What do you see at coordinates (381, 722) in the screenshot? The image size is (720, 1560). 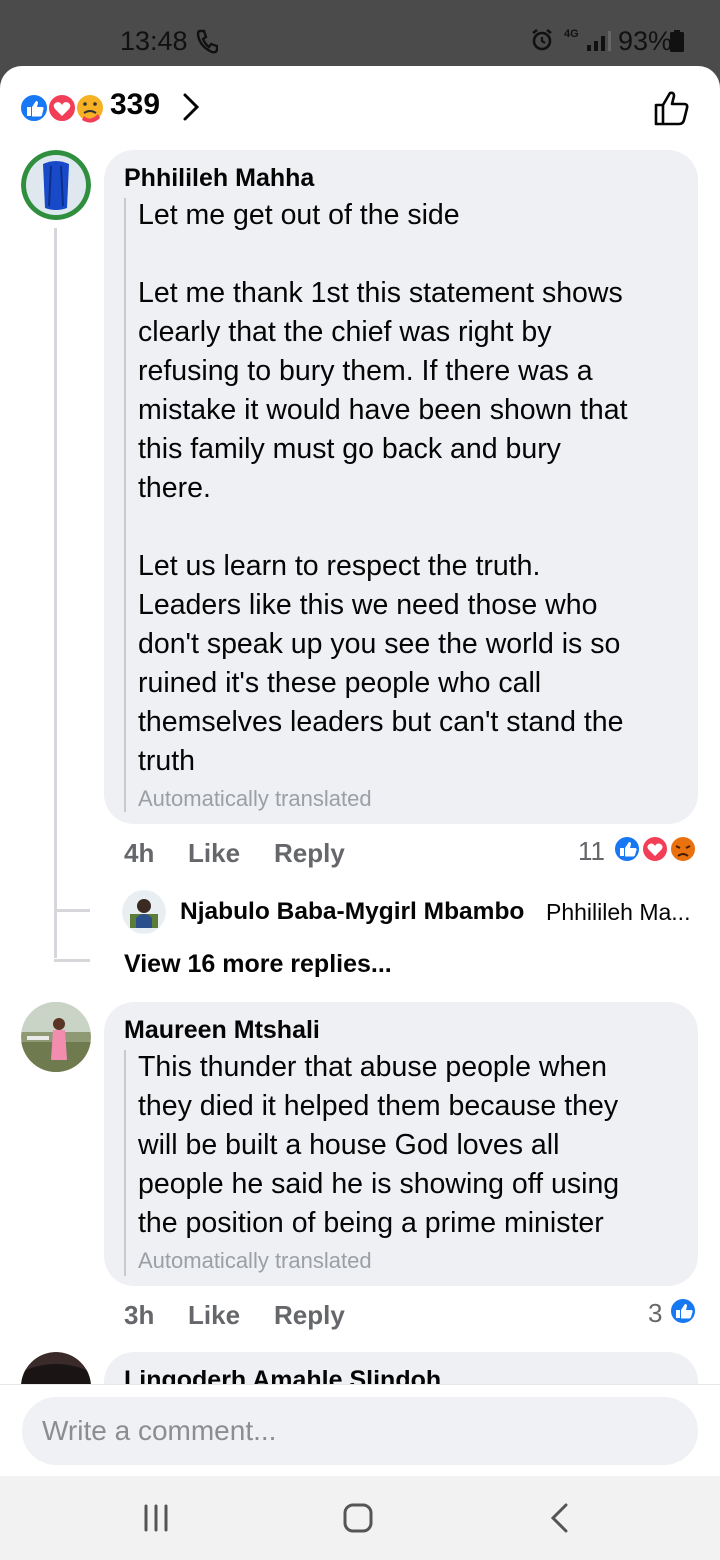 I see `comment-line: themselves leaders but can't stand the` at bounding box center [381, 722].